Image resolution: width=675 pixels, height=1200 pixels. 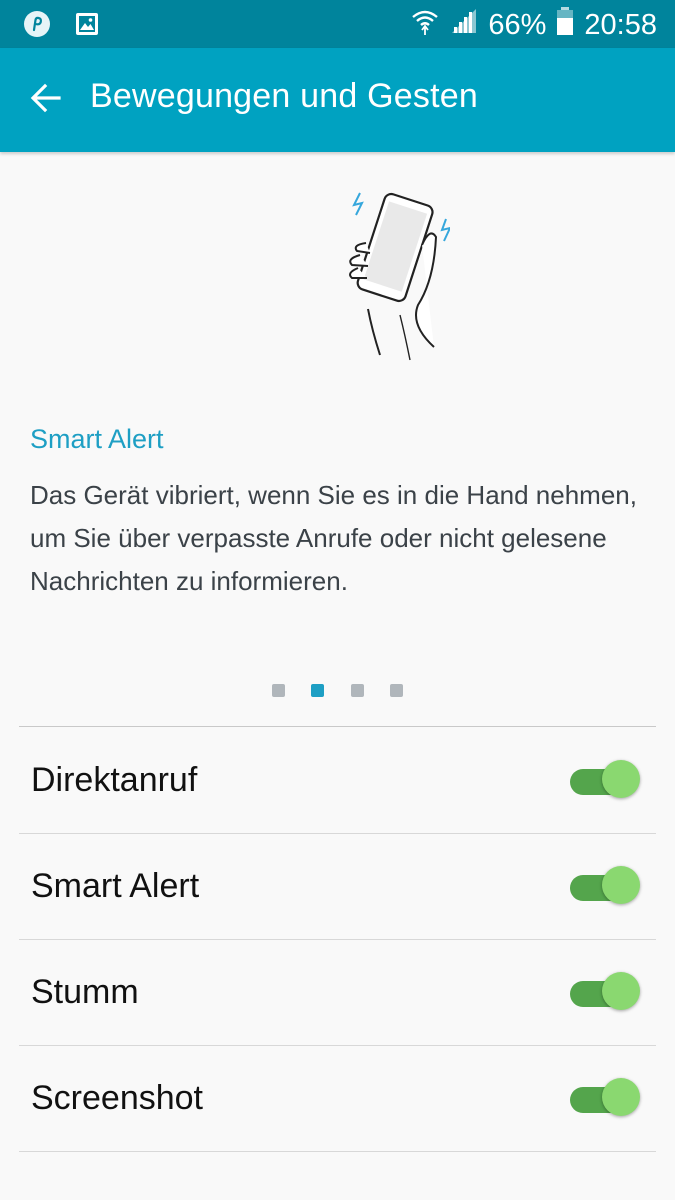 I want to click on stumm-toggle, so click(x=606, y=993).